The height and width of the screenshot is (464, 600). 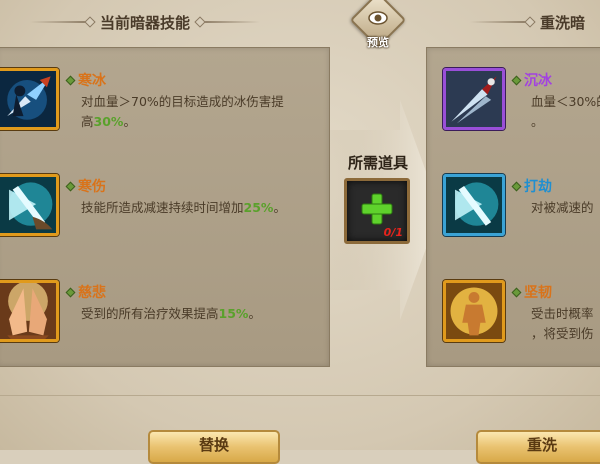 What do you see at coordinates (562, 324) in the screenshot?
I see `skill-description: 受击时概率 ，将受到伤` at bounding box center [562, 324].